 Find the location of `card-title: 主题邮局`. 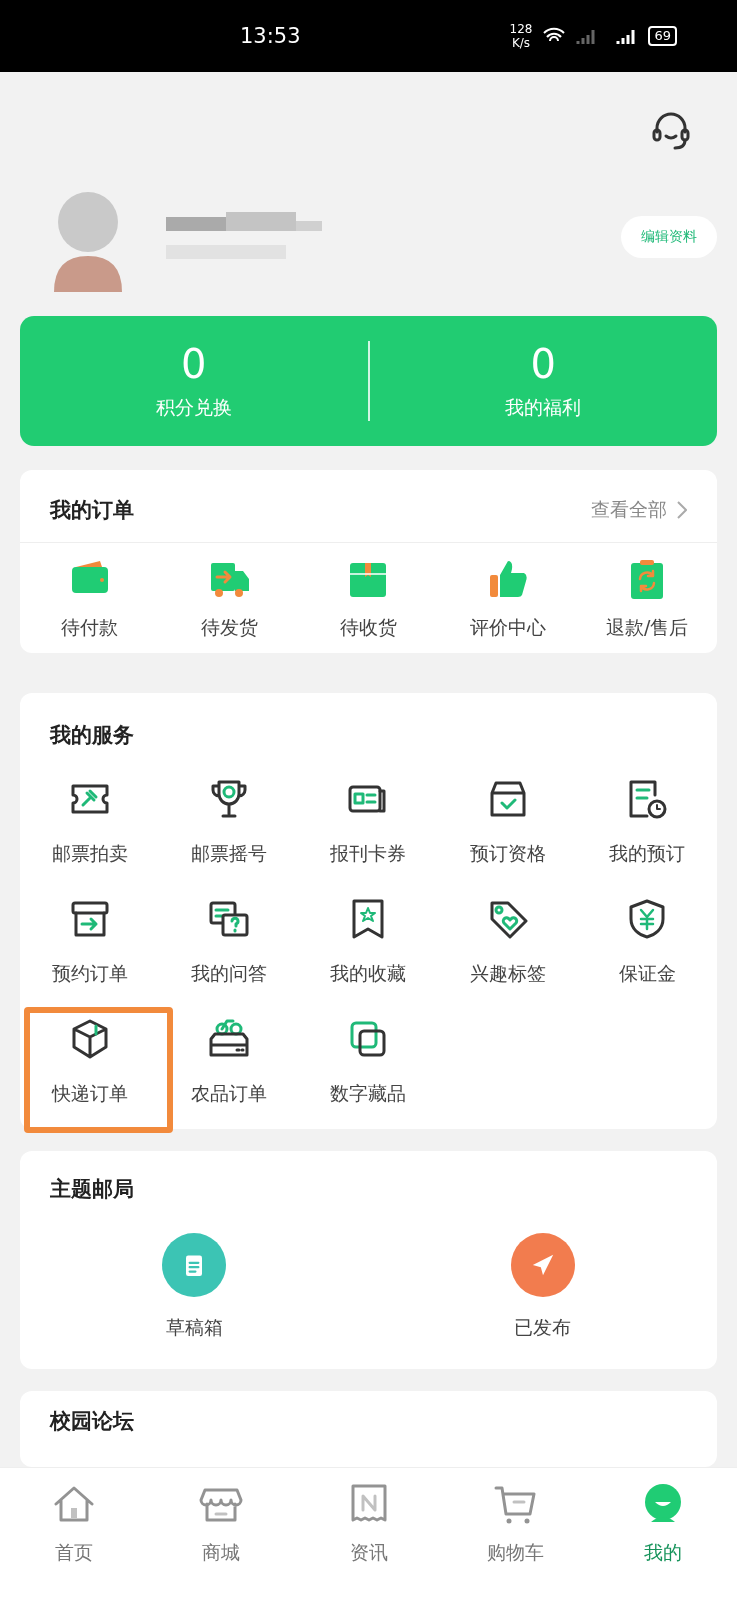

card-title: 主题邮局 is located at coordinates (92, 1189).